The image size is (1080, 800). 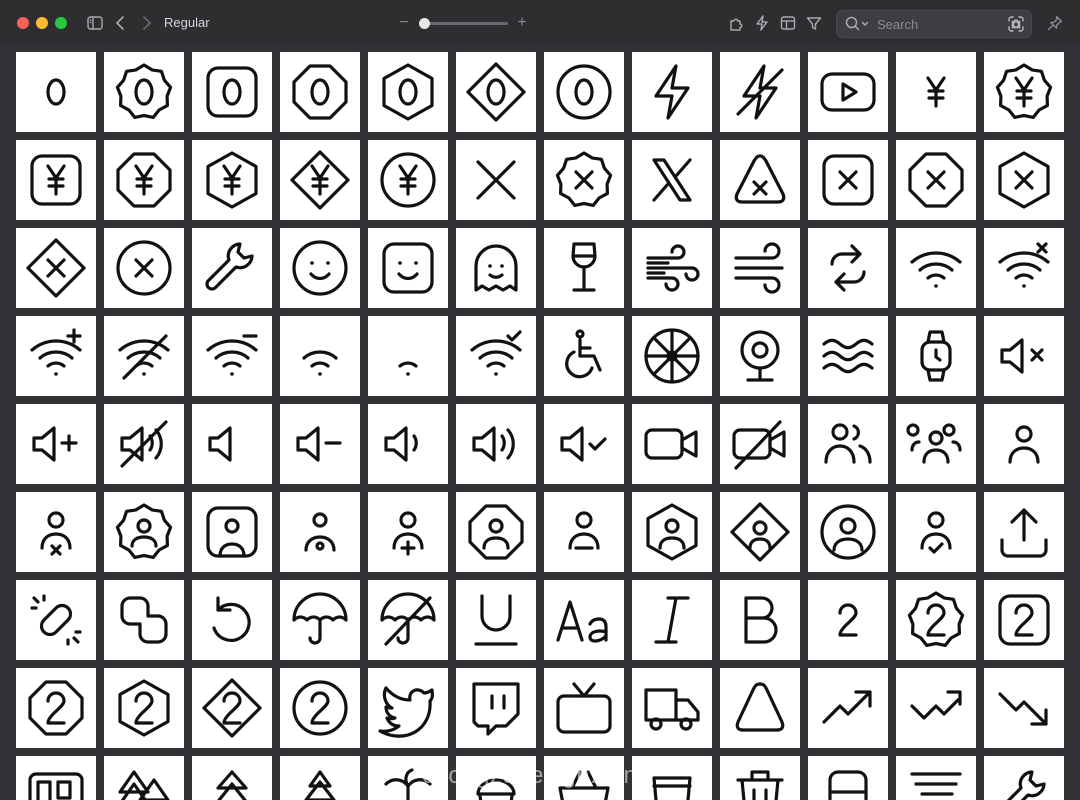 What do you see at coordinates (760, 778) in the screenshot?
I see `icon-tile-trash` at bounding box center [760, 778].